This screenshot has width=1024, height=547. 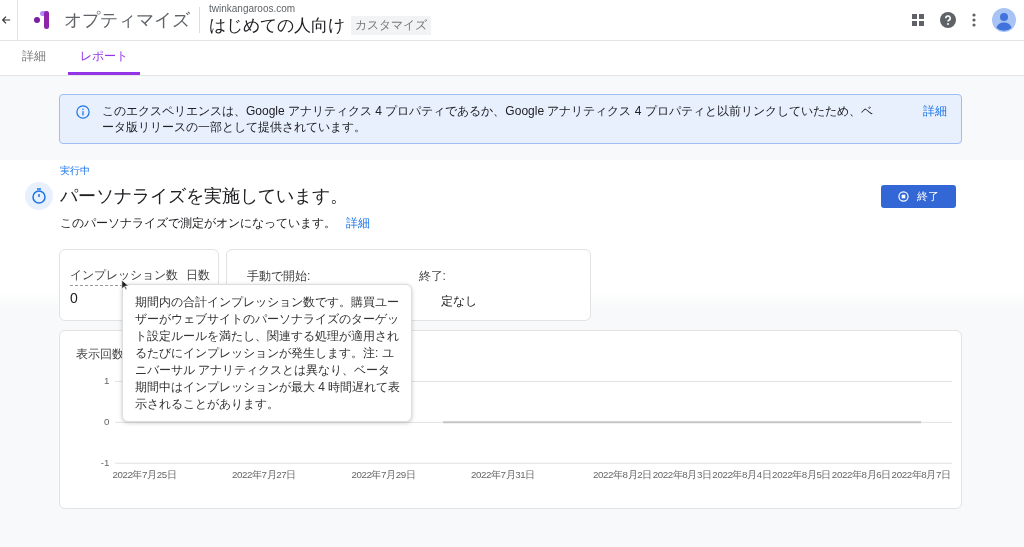 I want to click on status-description: このパーソナライズで測定がオンになっています。, so click(x=198, y=223).